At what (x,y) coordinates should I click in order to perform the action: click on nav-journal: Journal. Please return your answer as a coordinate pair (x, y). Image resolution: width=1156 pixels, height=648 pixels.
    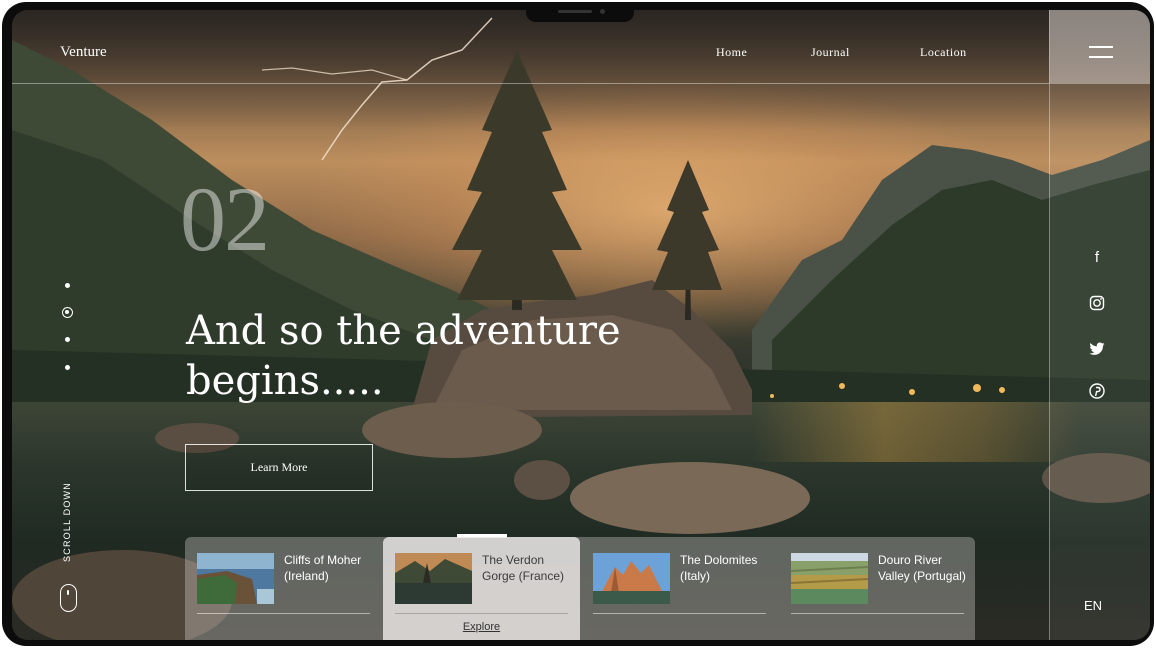
    Looking at the image, I should click on (830, 52).